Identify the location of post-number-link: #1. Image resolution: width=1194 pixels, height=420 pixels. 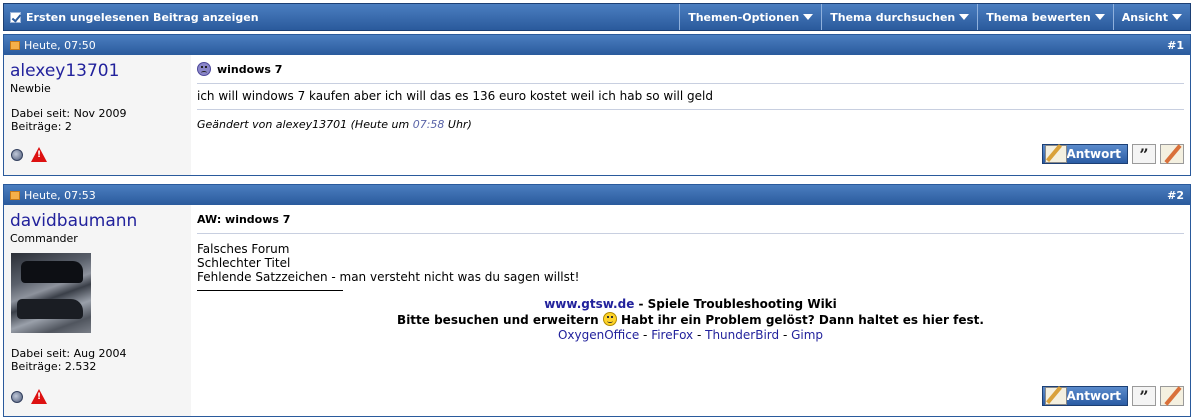
(1175, 45).